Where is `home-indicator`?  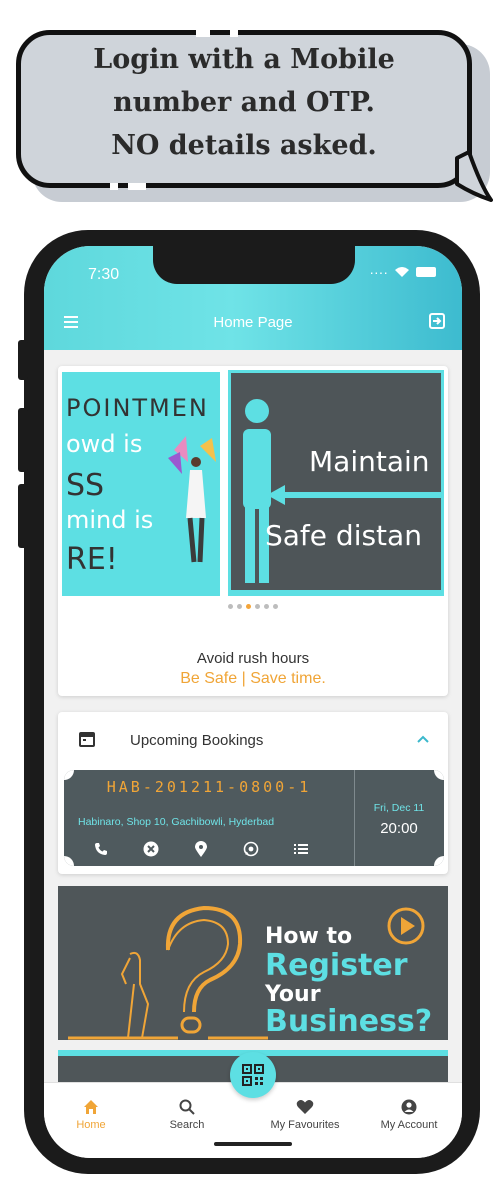
home-indicator is located at coordinates (253, 1144).